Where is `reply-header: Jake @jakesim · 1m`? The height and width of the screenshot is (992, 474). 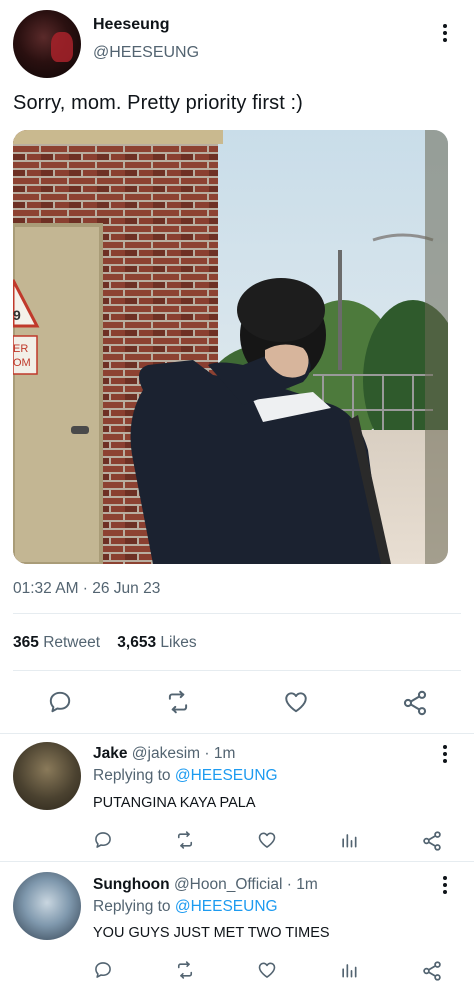
reply-header: Jake @jakesim · 1m is located at coordinates (164, 754).